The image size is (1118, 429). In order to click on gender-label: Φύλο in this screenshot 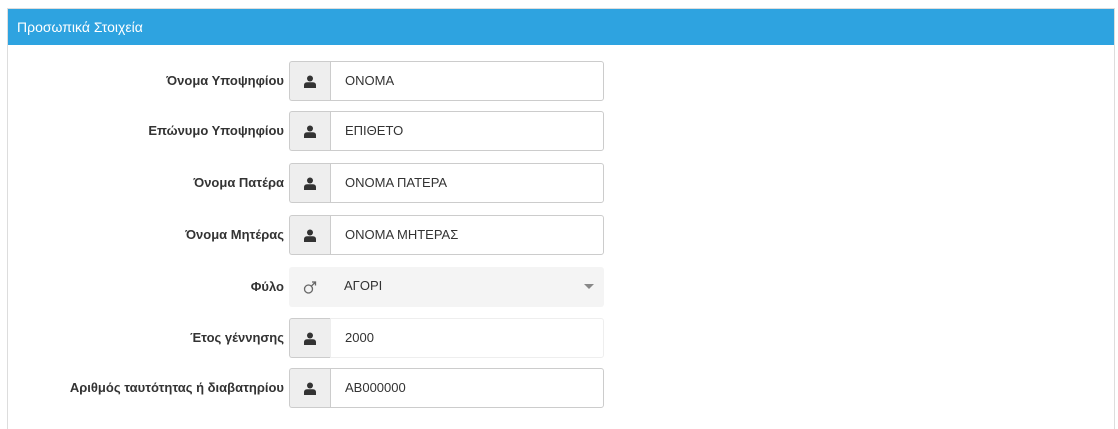, I will do `click(267, 286)`.